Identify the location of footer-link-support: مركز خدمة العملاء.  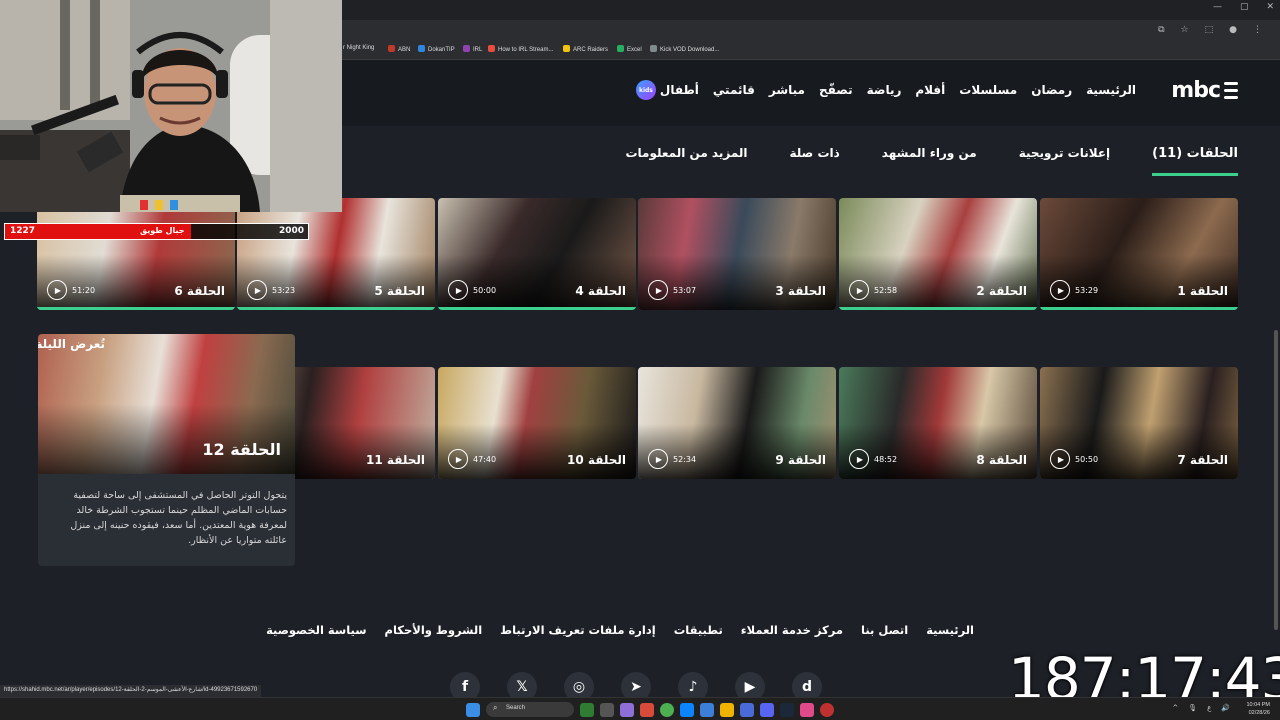
(792, 630).